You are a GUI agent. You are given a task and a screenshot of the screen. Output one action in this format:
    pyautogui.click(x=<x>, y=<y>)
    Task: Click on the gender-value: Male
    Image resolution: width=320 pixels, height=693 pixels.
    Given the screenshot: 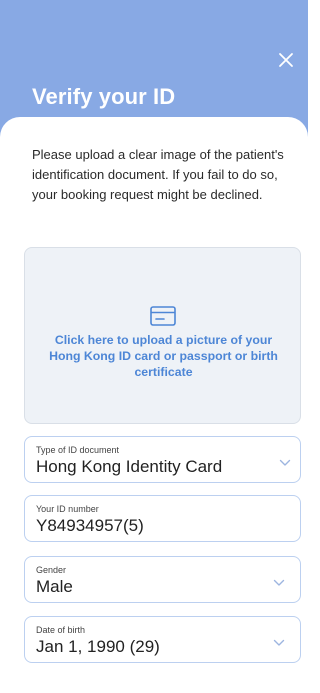 What is the action you would take?
    pyautogui.click(x=54, y=586)
    